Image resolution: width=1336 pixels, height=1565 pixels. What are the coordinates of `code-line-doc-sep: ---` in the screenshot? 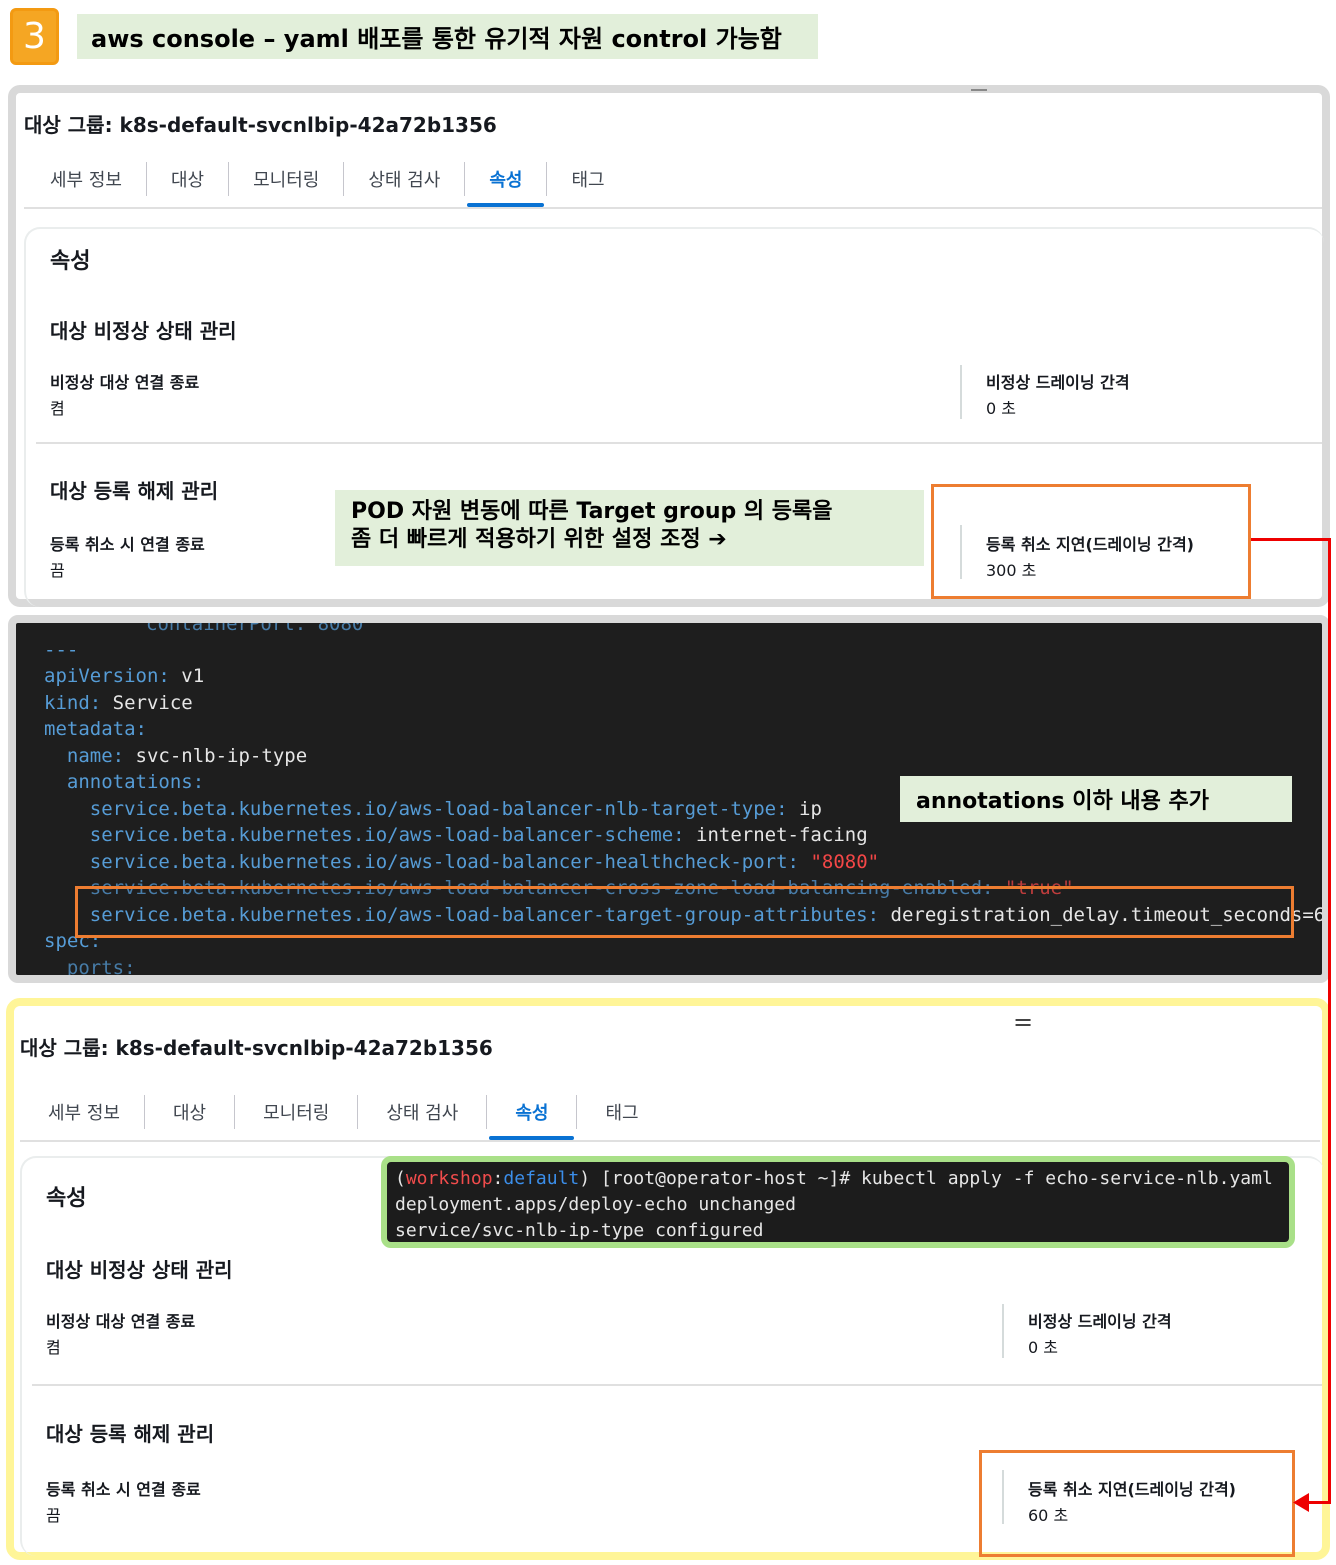 It's located at (61, 650).